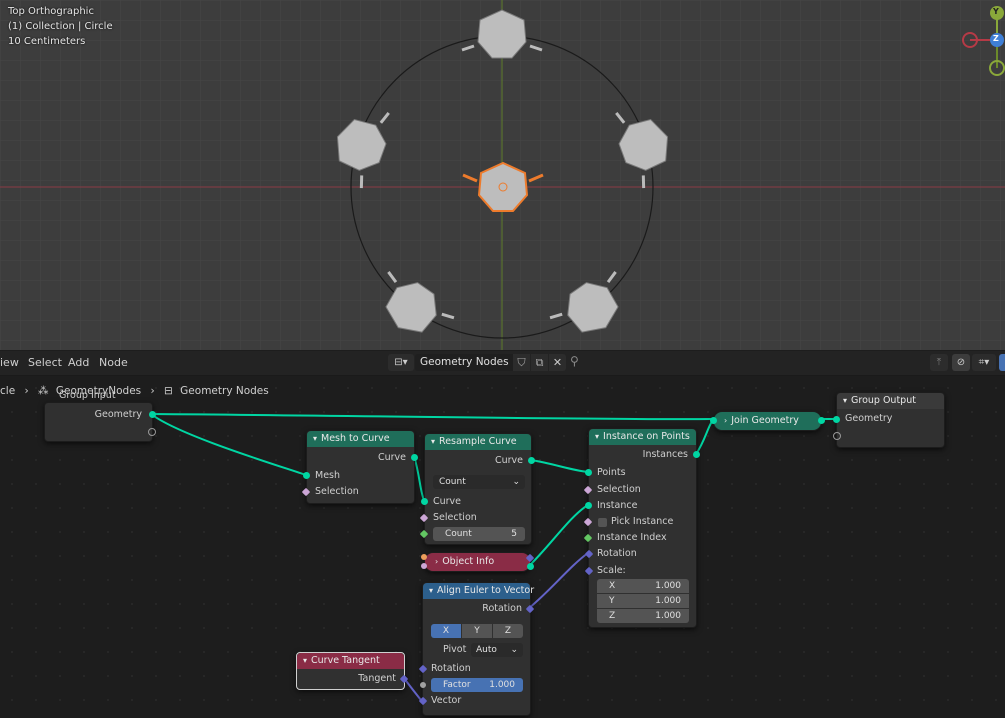 This screenshot has width=1005, height=718. Describe the element at coordinates (424, 534) in the screenshot. I see `input-socket-count` at that location.